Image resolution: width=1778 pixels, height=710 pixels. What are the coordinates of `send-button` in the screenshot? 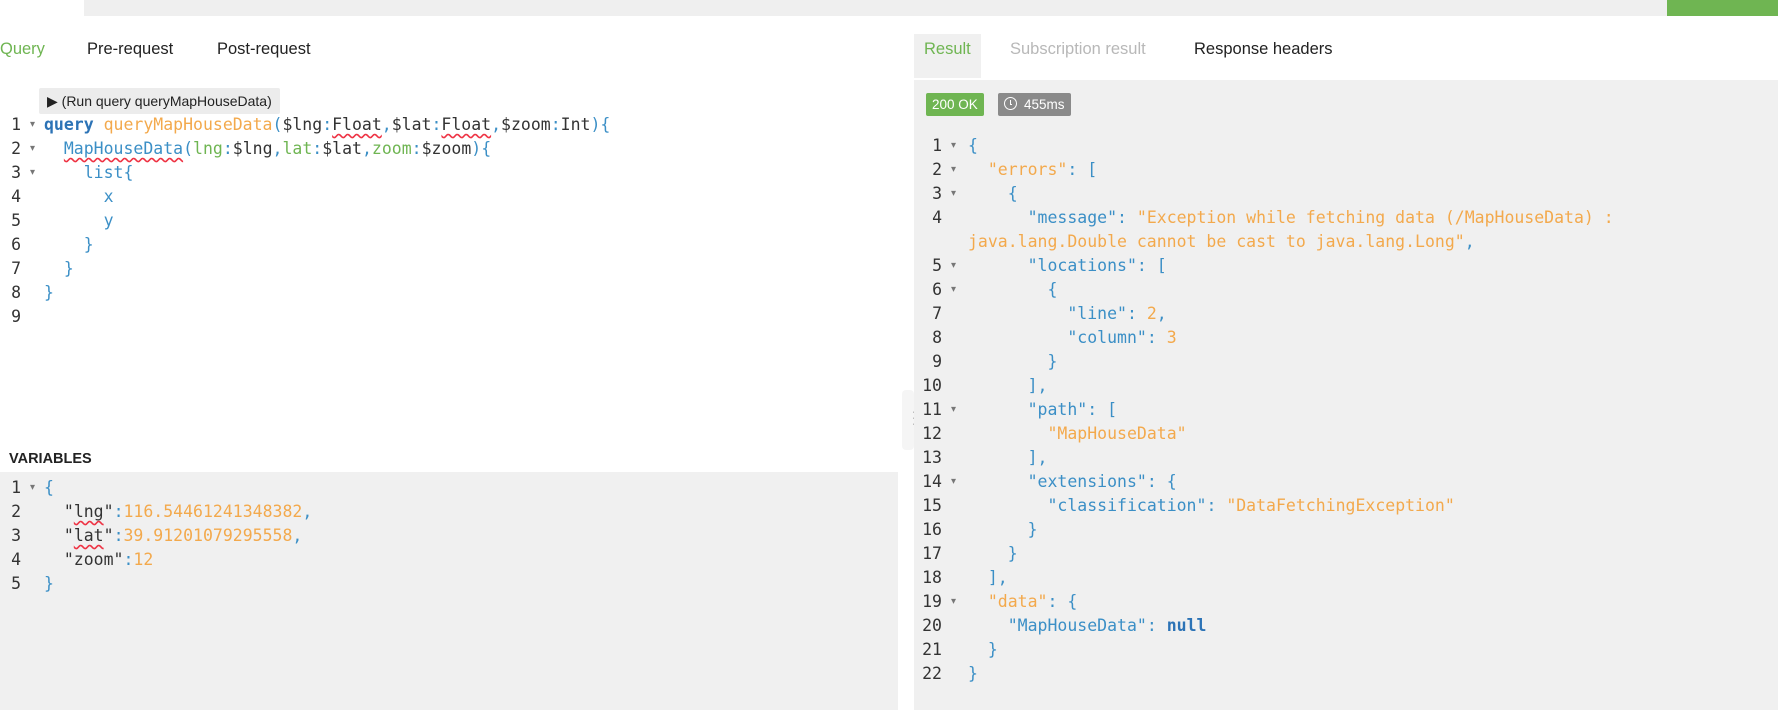 It's located at (1722, 8).